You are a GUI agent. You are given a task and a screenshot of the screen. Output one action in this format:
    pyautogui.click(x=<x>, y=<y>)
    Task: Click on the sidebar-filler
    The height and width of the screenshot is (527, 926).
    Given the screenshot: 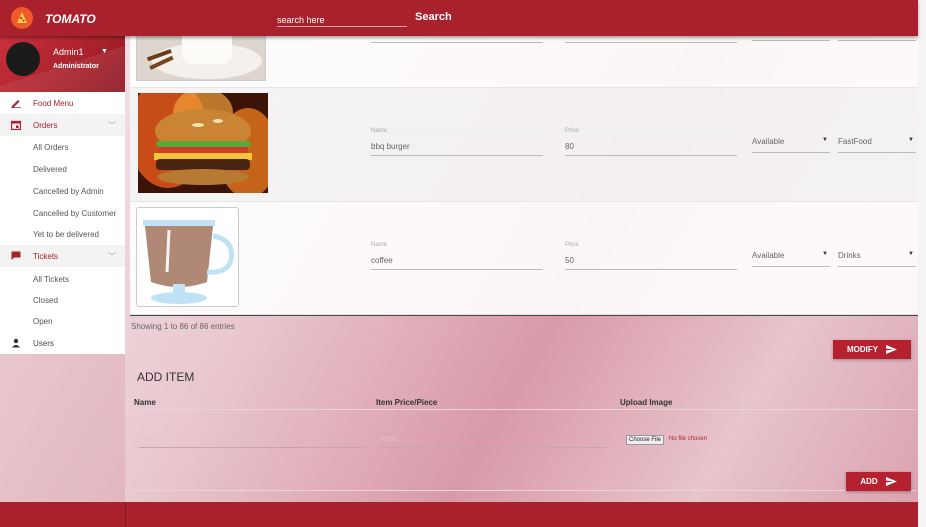 What is the action you would take?
    pyautogui.click(x=62, y=429)
    